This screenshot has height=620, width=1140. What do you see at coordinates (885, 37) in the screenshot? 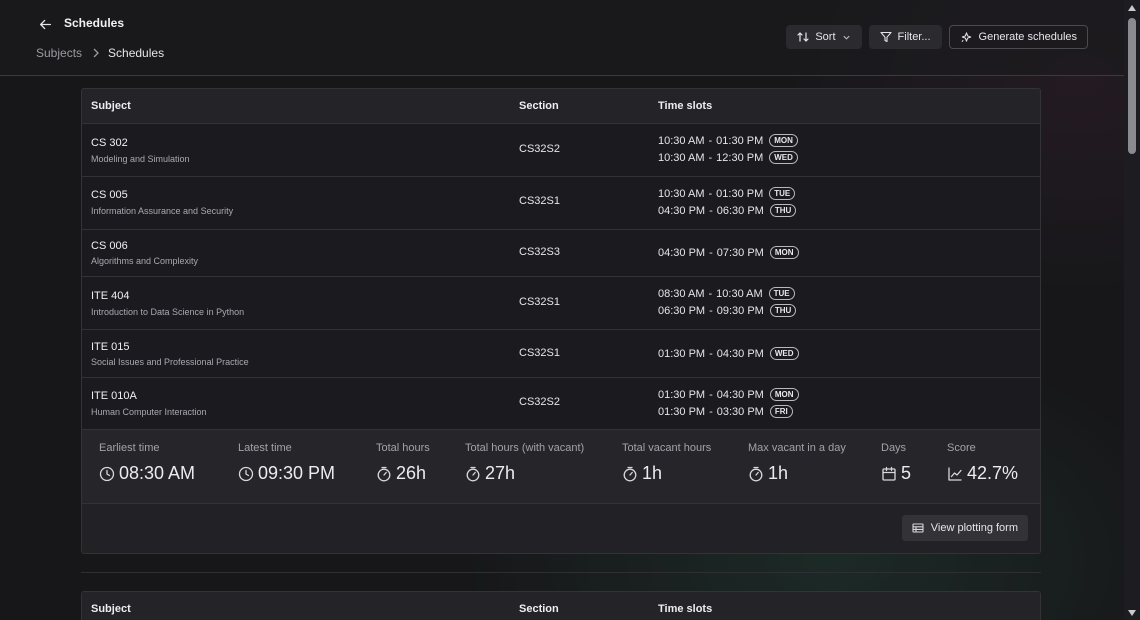
I see `filter-icon` at bounding box center [885, 37].